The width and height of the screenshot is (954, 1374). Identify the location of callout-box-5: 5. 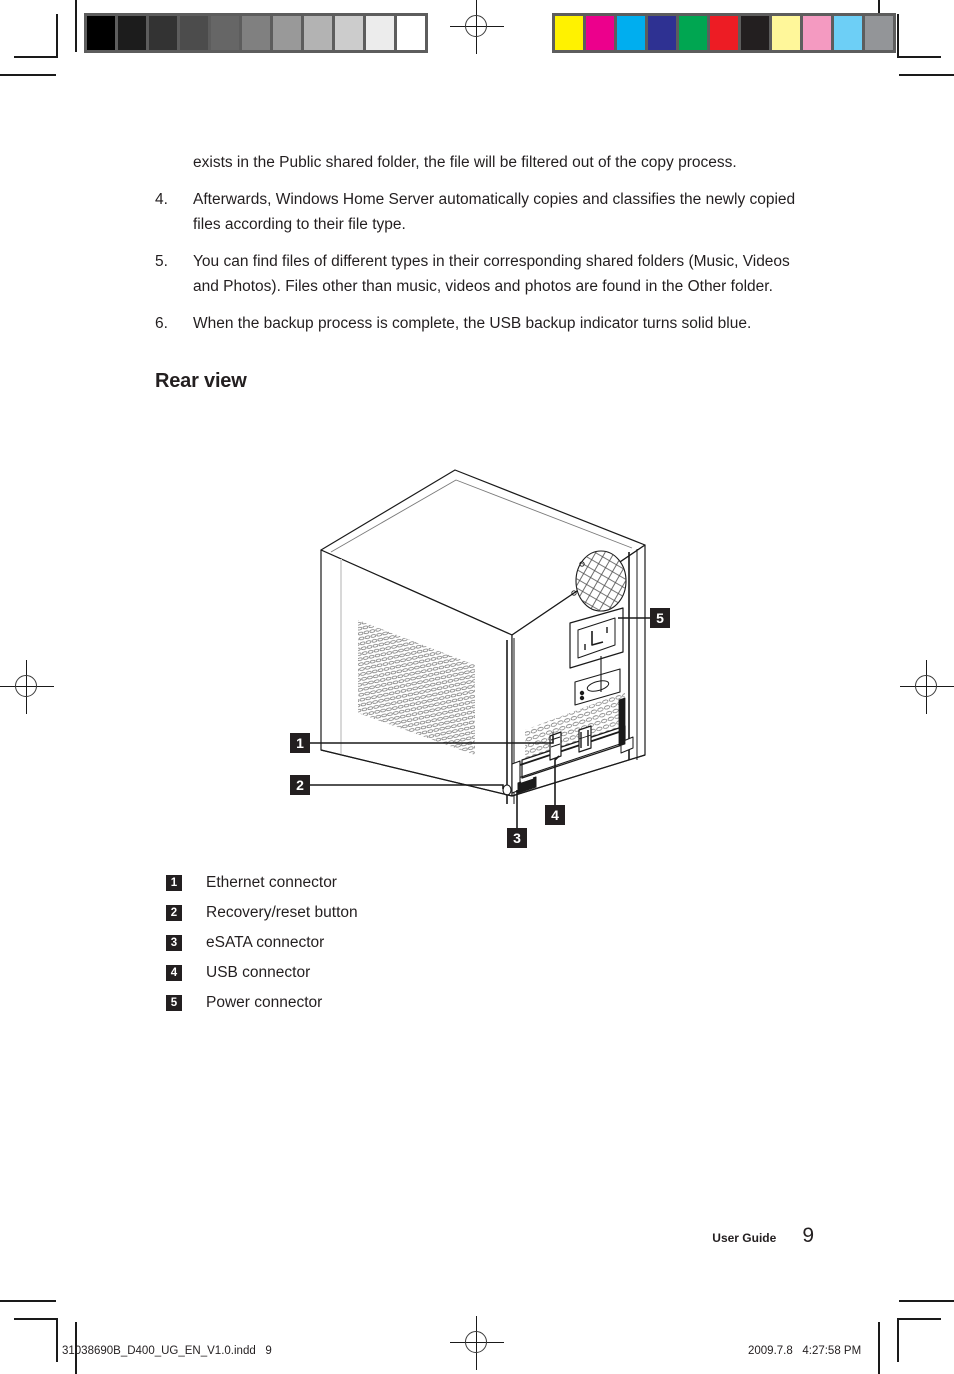
(660, 618).